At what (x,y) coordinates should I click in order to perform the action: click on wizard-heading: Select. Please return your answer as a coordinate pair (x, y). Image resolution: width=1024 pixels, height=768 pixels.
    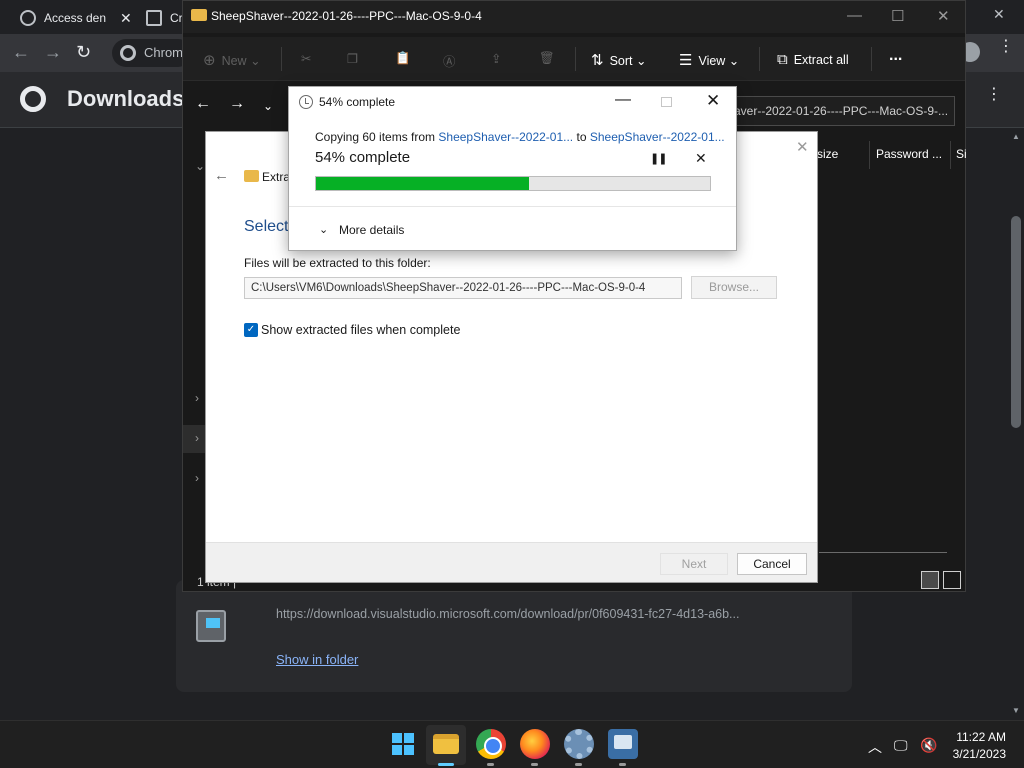
    Looking at the image, I should click on (266, 226).